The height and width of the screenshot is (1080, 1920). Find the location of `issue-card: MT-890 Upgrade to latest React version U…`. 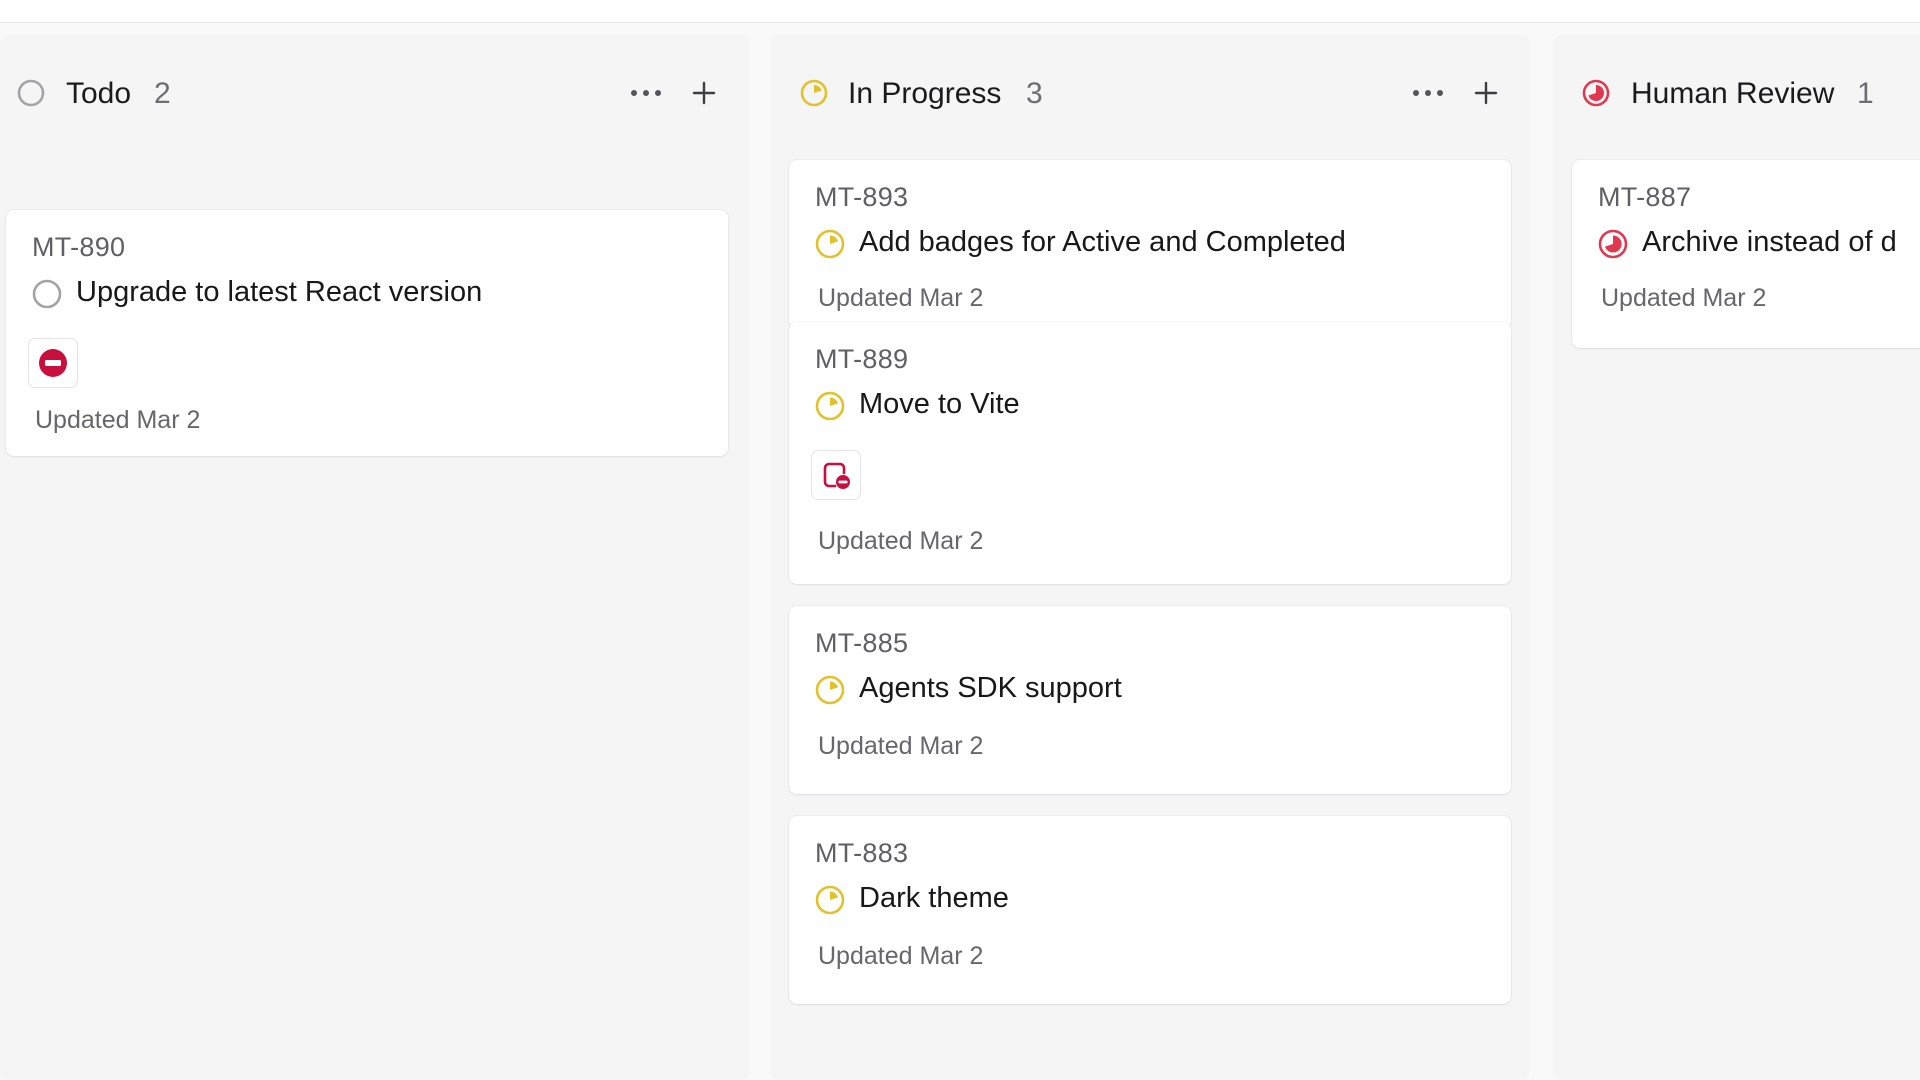

issue-card: MT-890 Upgrade to latest React version U… is located at coordinates (367, 333).